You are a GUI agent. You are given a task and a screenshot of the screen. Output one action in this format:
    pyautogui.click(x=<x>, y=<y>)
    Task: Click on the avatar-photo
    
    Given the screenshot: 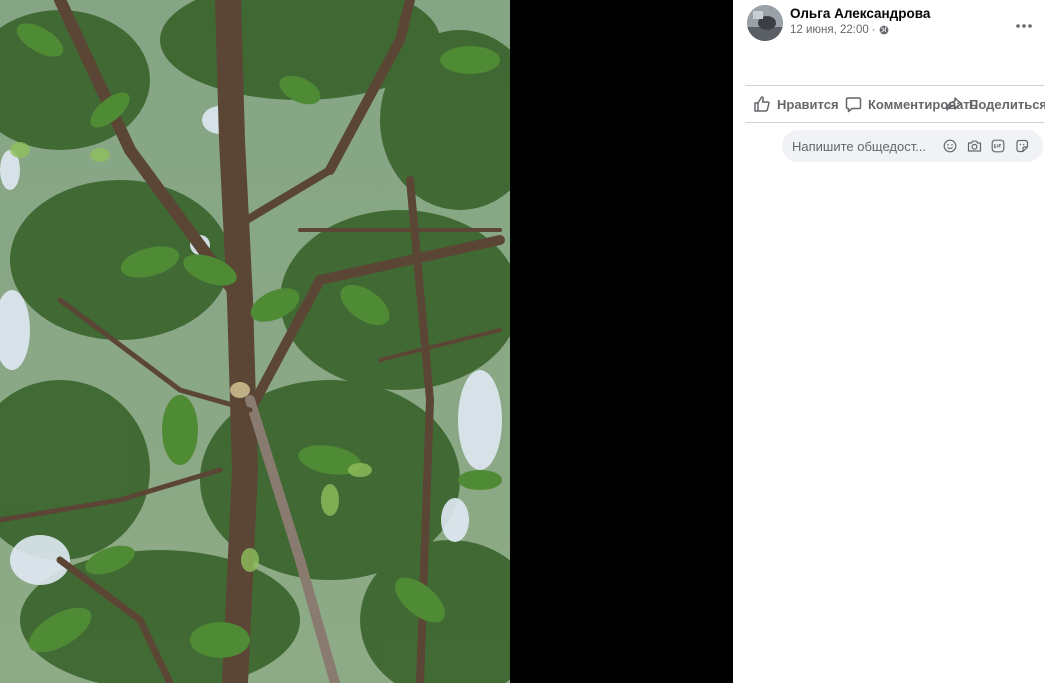 What is the action you would take?
    pyautogui.click(x=765, y=23)
    